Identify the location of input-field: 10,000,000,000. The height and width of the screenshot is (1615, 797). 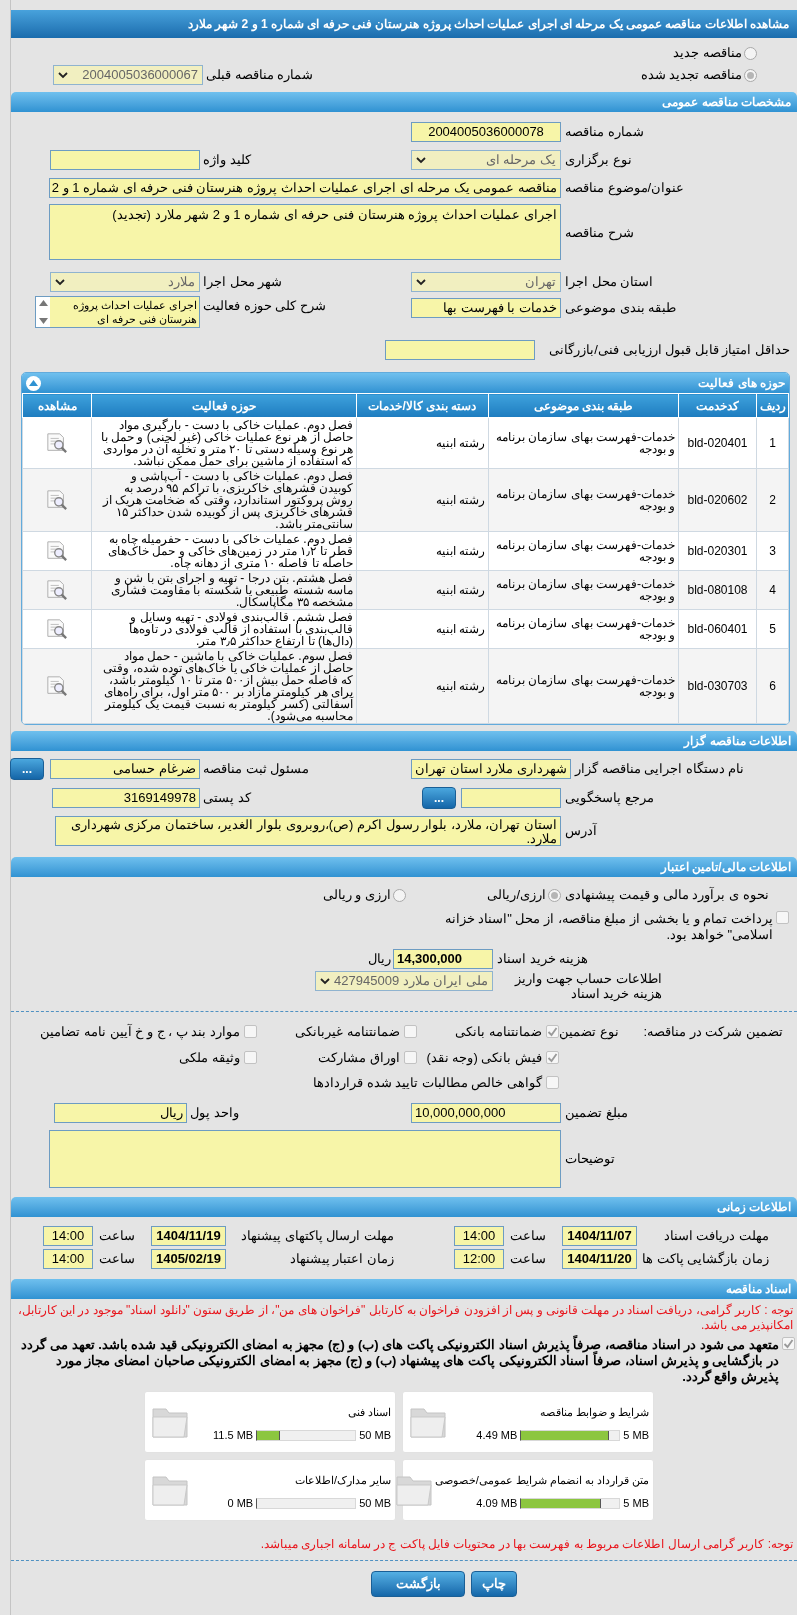
(486, 1112).